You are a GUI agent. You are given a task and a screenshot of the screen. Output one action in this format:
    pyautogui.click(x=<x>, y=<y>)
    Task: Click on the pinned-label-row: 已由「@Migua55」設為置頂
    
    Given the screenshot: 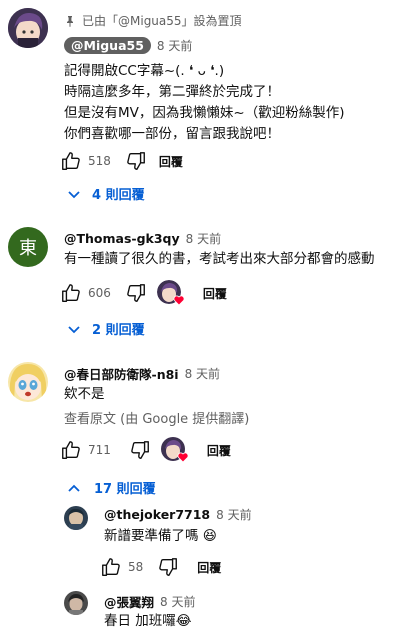 What is the action you would take?
    pyautogui.click(x=153, y=20)
    